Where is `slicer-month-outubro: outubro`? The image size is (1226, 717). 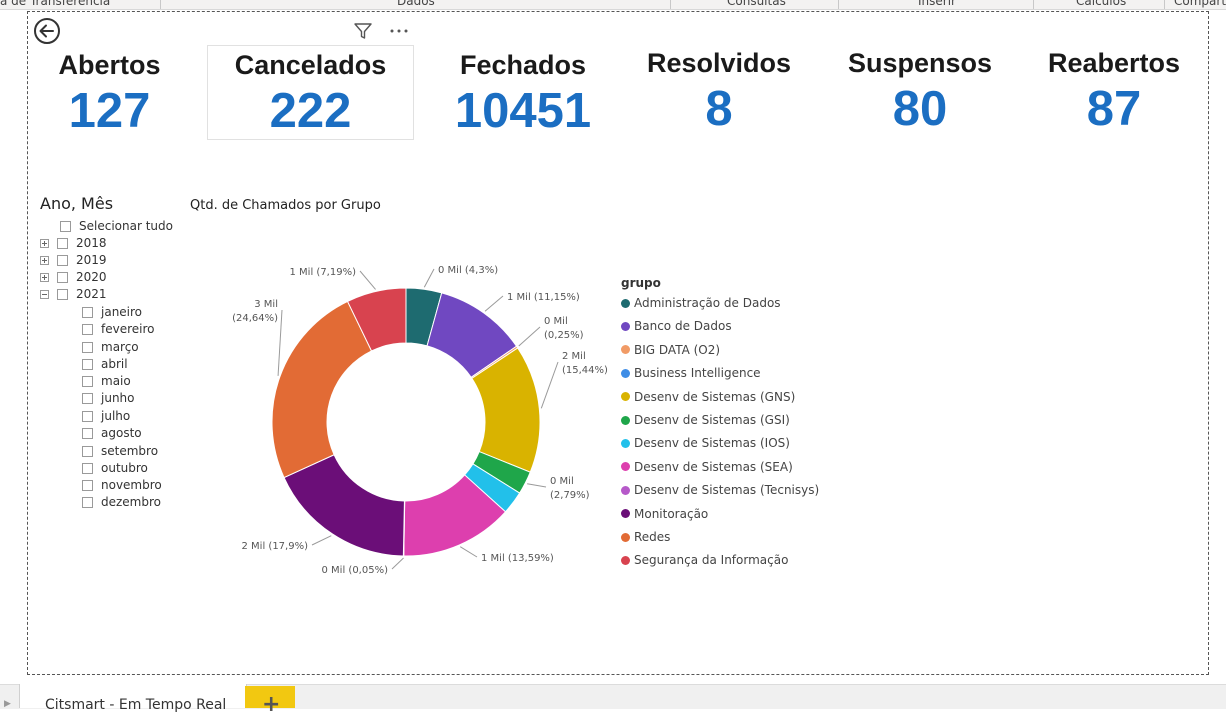
slicer-month-outubro: outubro is located at coordinates (115, 468).